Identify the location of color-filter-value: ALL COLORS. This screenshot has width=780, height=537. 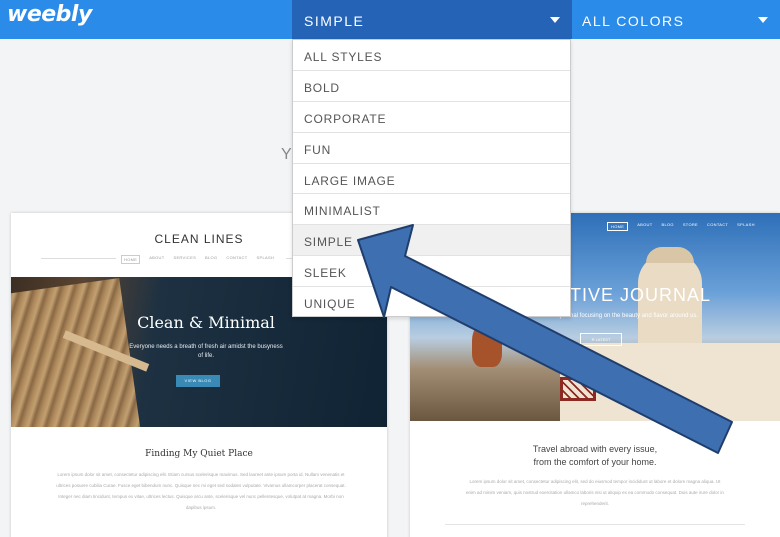
(633, 21).